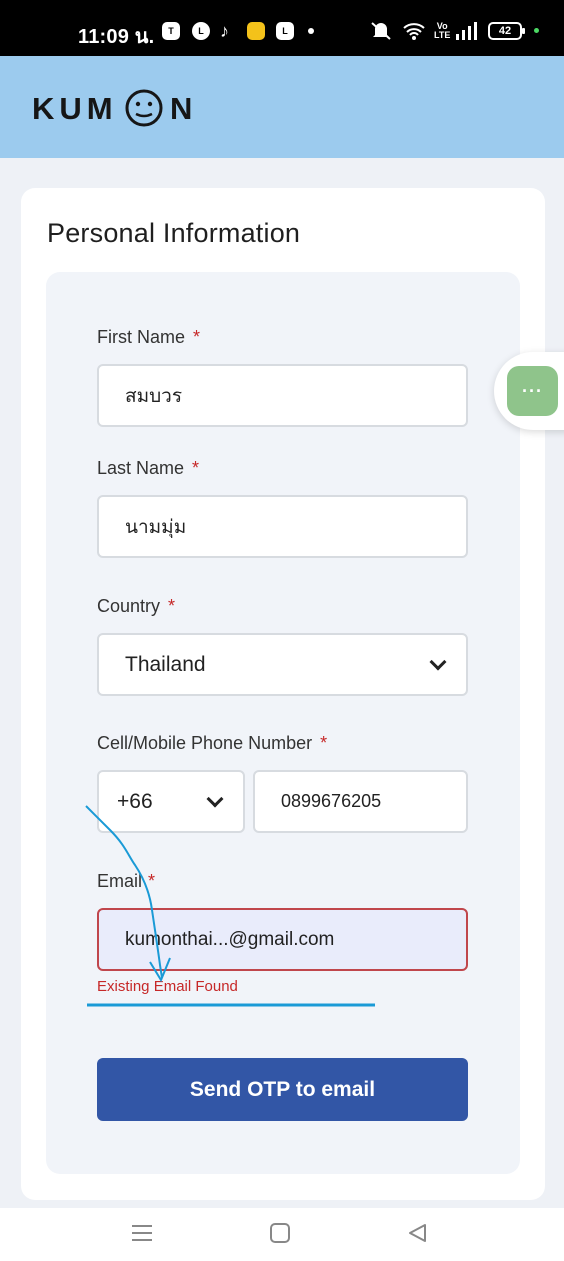  I want to click on system-nav-bar, so click(282, 1234).